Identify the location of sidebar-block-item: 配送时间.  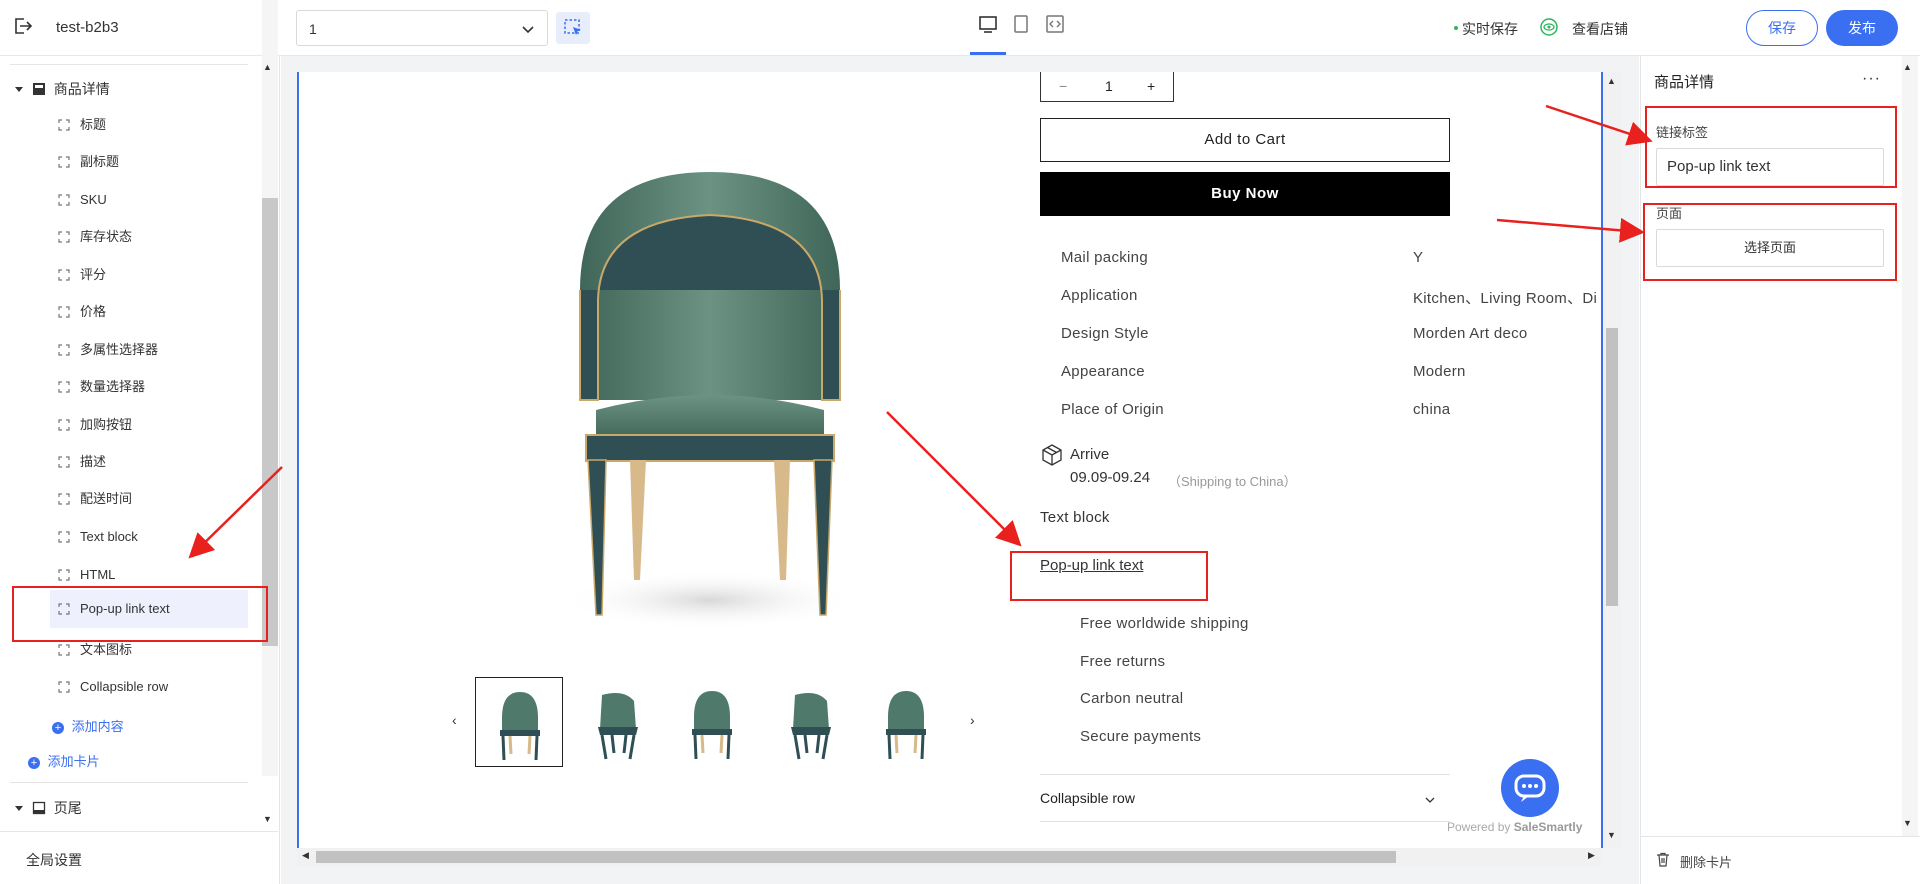
(153, 499).